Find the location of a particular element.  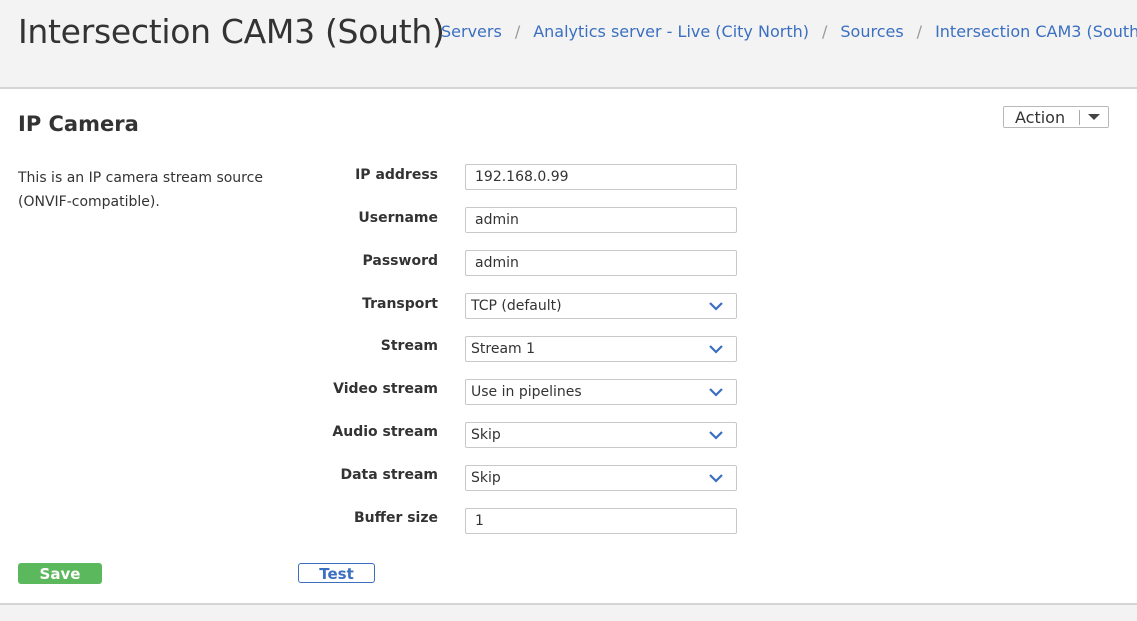

password-label: Password is located at coordinates (400, 261).